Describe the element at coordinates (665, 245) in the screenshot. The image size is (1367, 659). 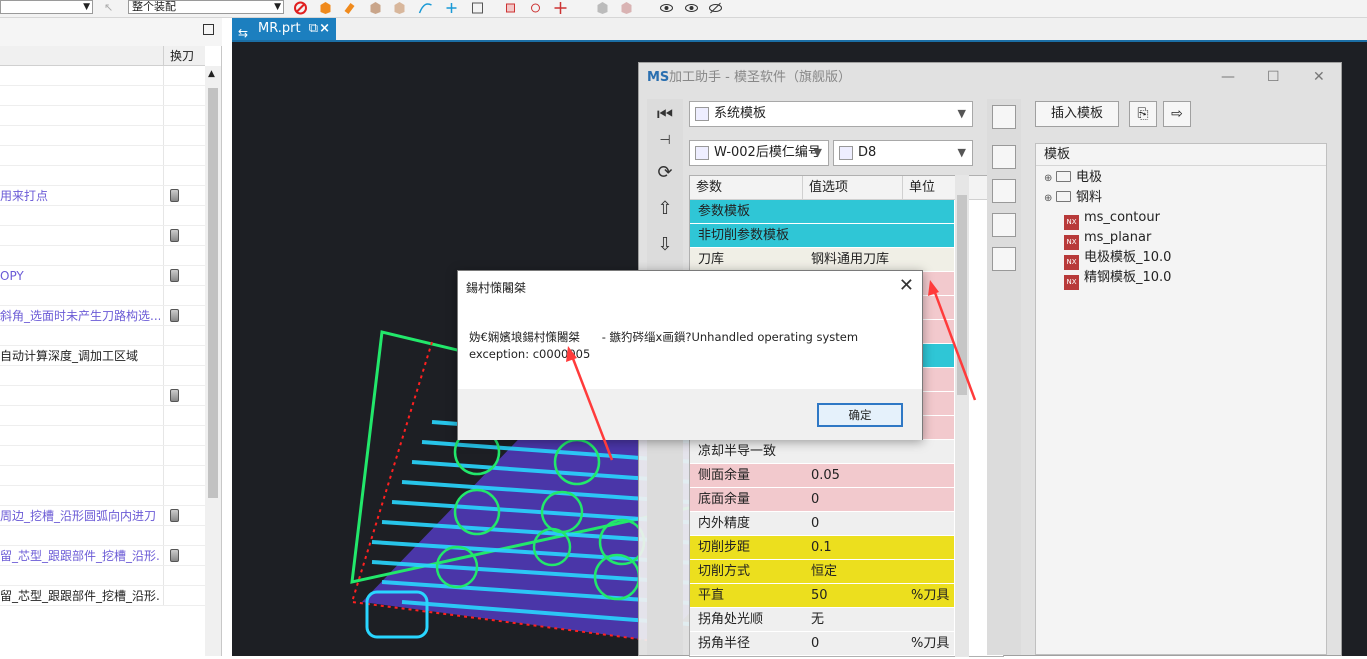
I see `move-down-icon: ⇩` at that location.